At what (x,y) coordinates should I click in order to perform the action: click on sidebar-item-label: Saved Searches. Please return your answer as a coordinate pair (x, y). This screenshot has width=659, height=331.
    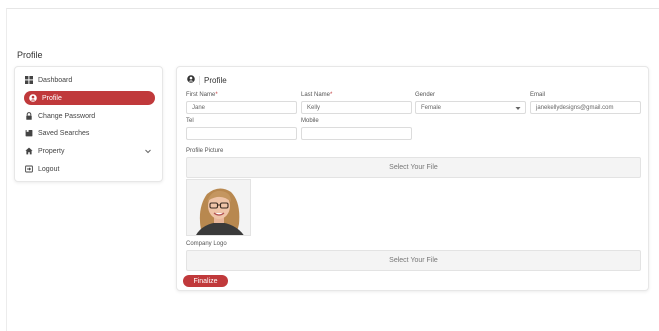
    Looking at the image, I should click on (64, 133).